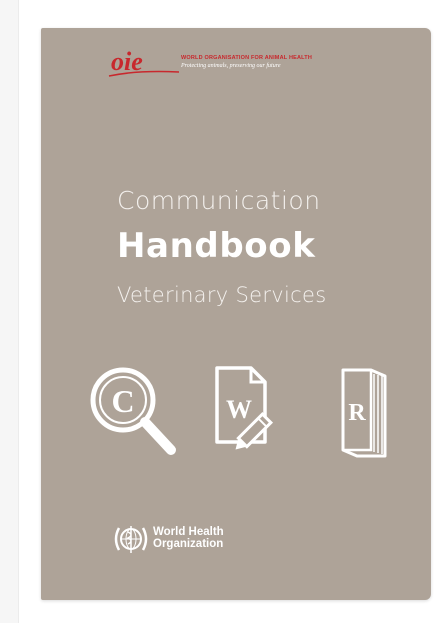 The image size is (443, 623). What do you see at coordinates (357, 413) in the screenshot?
I see `book-letter: R` at bounding box center [357, 413].